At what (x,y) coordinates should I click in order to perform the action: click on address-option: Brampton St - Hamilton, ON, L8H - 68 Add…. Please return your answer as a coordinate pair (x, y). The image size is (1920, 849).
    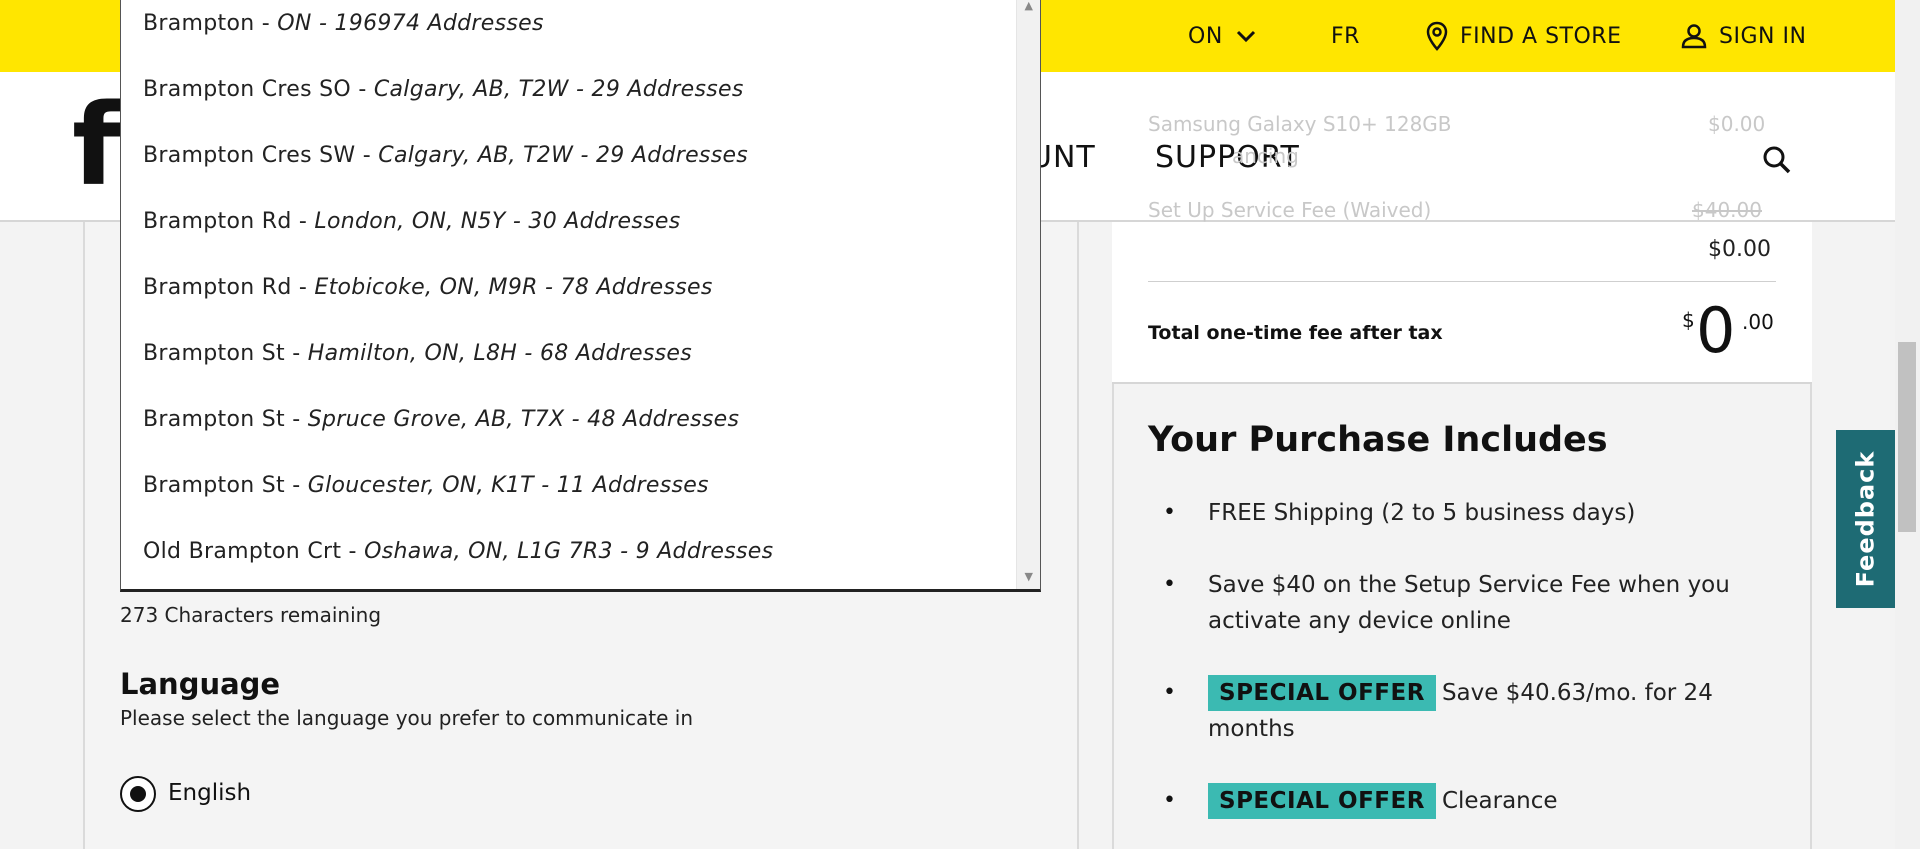
    Looking at the image, I should click on (417, 353).